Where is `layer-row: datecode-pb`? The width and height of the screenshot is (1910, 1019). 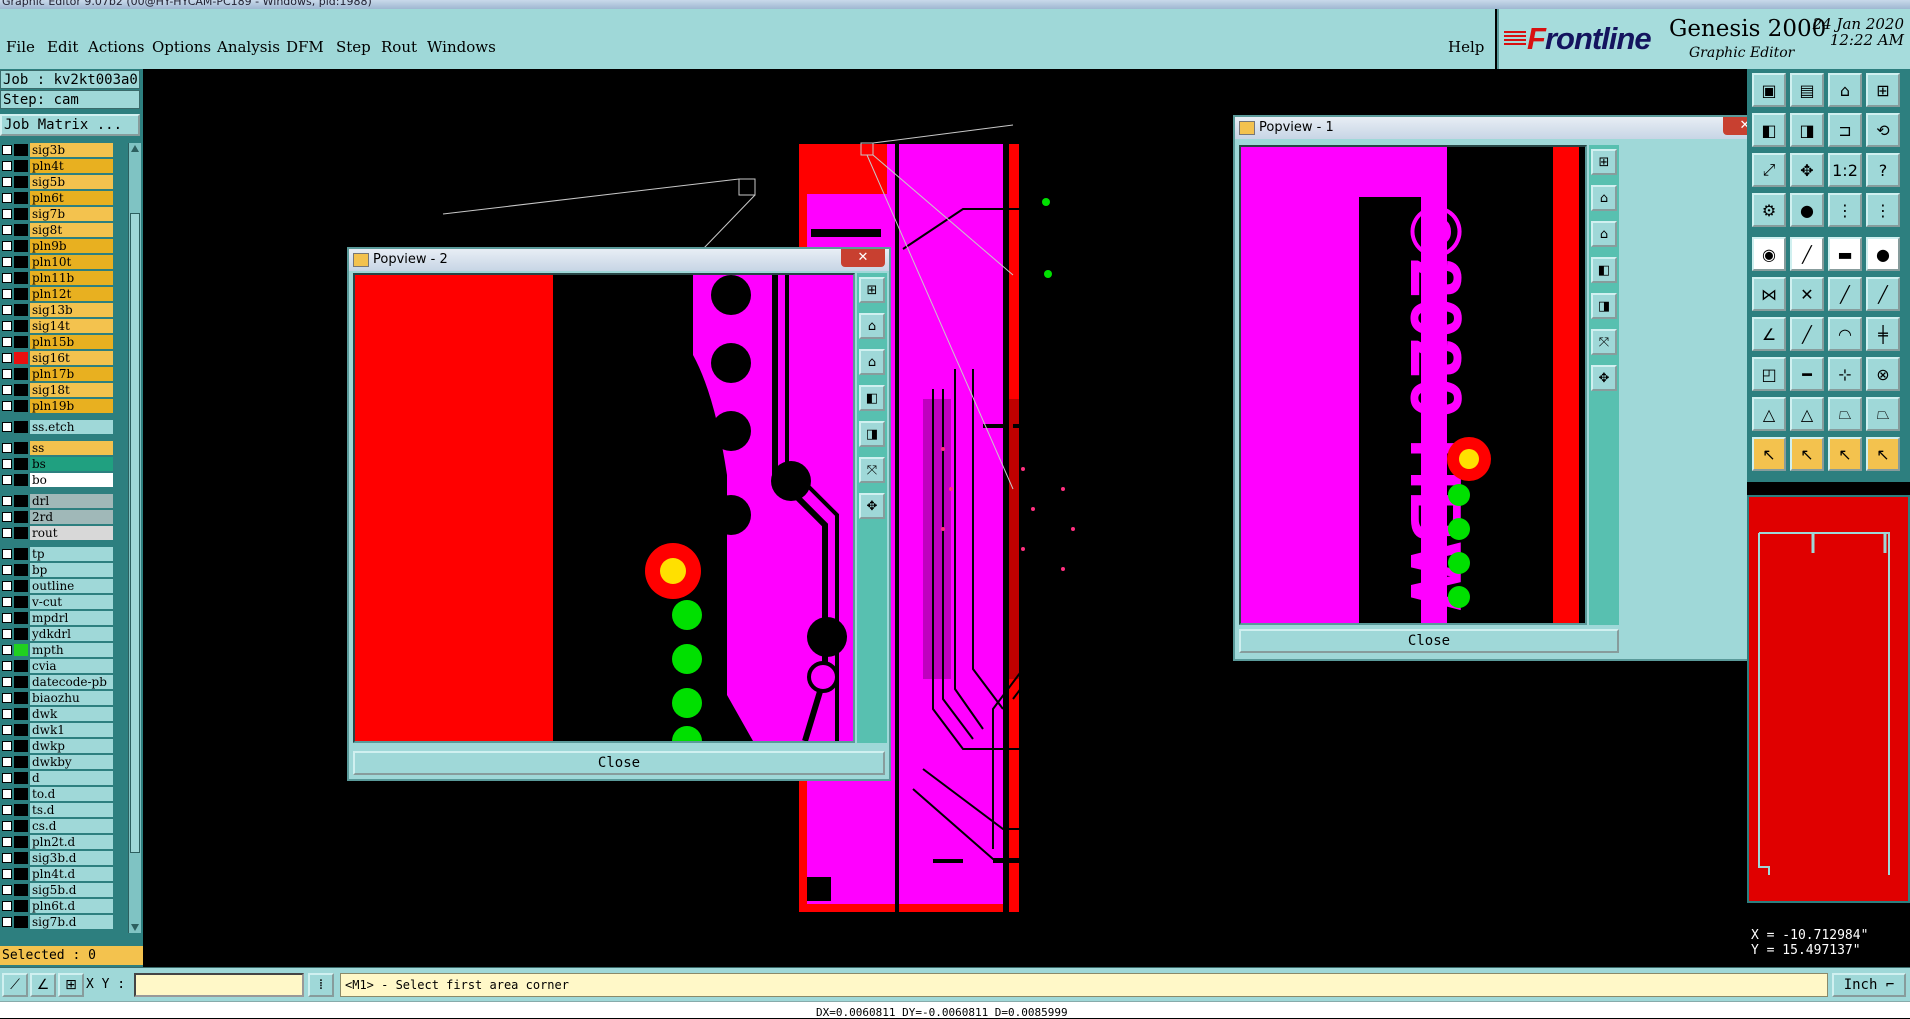
layer-row: datecode-pb is located at coordinates (64, 682).